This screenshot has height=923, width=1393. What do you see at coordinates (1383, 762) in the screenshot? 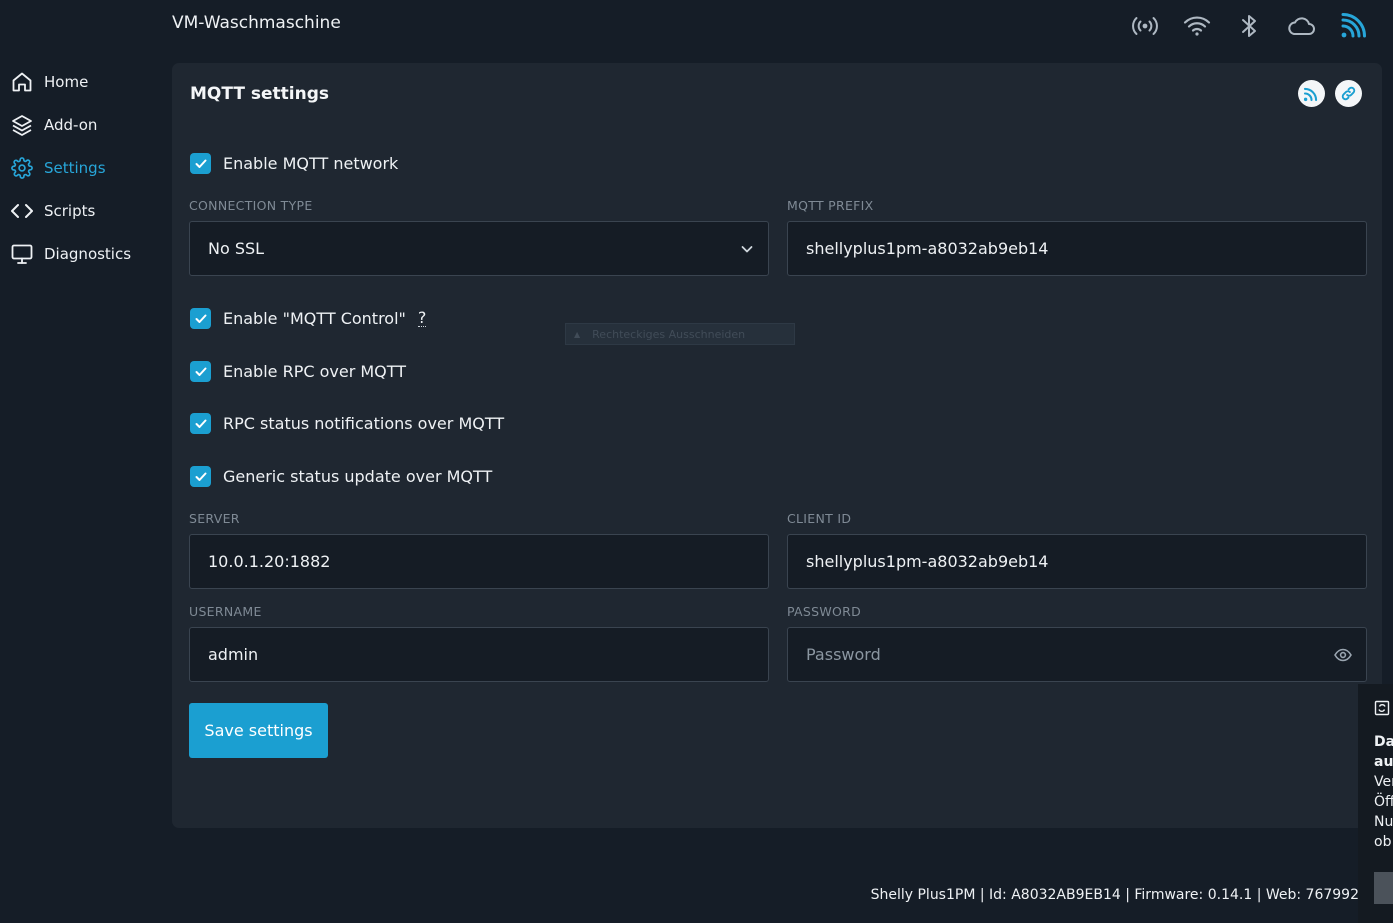
I see `toast-title-line-2: au` at bounding box center [1383, 762].